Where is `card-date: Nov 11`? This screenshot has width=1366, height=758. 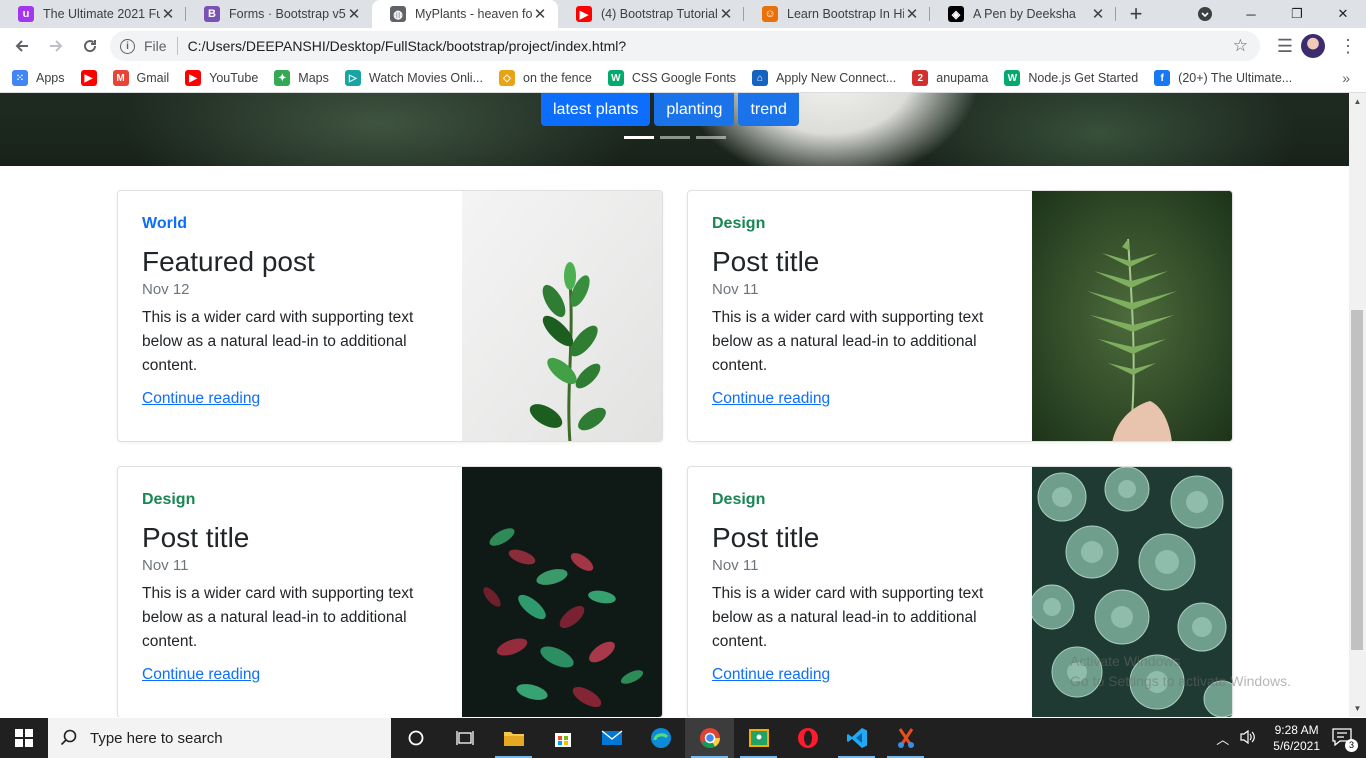
card-date: Nov 11 is located at coordinates (165, 565).